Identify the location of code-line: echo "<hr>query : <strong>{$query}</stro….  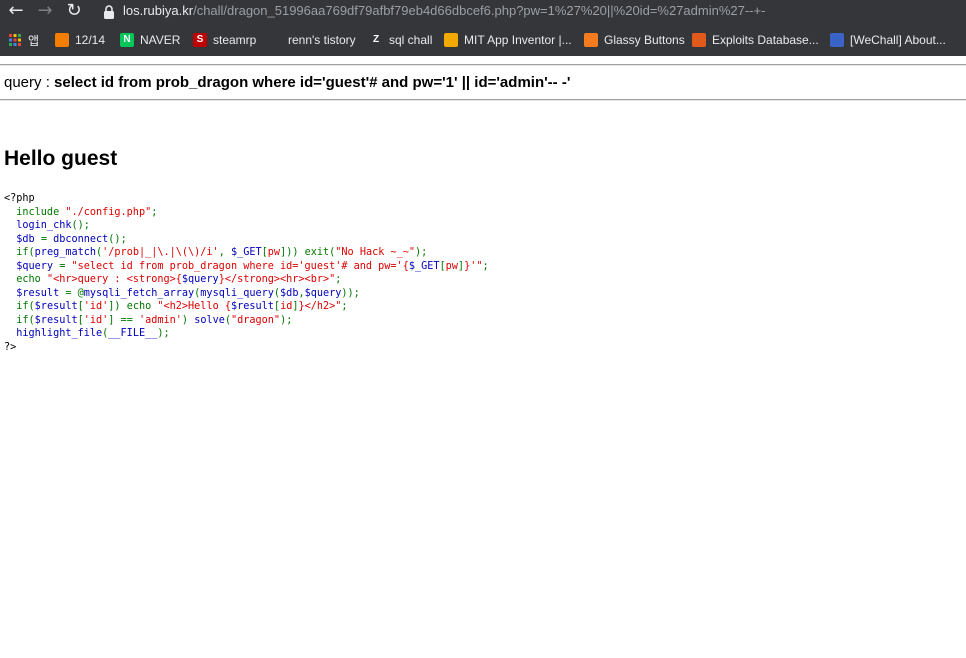
(172, 279).